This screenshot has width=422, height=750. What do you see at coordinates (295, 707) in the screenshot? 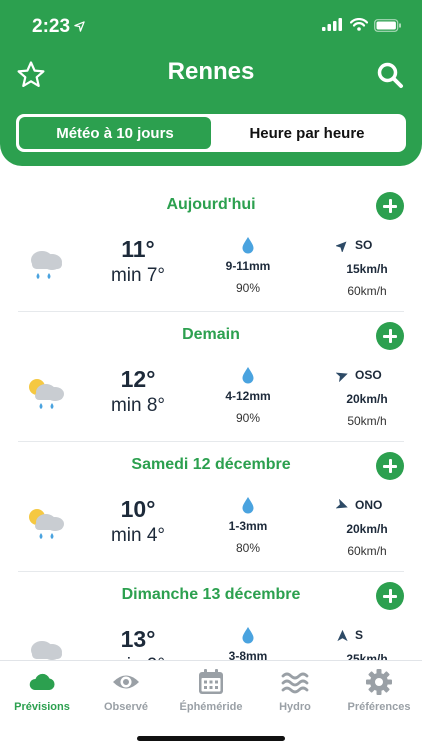
I see `tab-label: Hydro` at bounding box center [295, 707].